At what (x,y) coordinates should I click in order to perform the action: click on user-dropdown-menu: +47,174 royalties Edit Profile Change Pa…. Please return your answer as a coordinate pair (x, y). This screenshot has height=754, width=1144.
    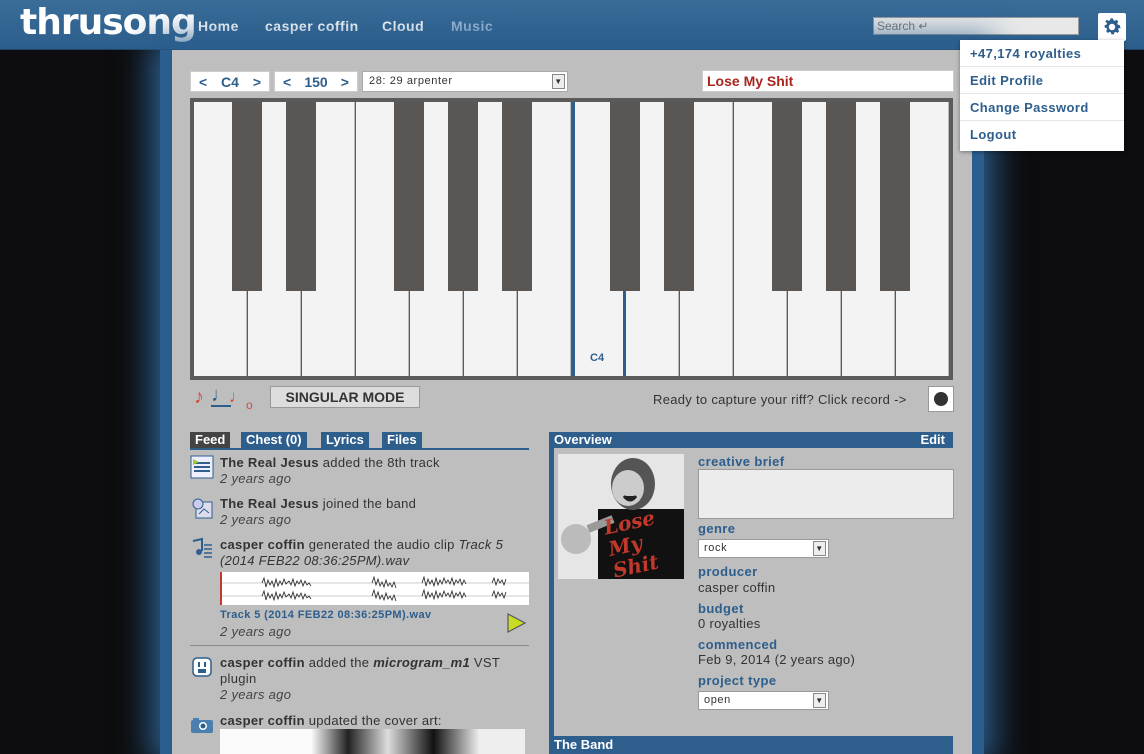
    Looking at the image, I should click on (1042, 95).